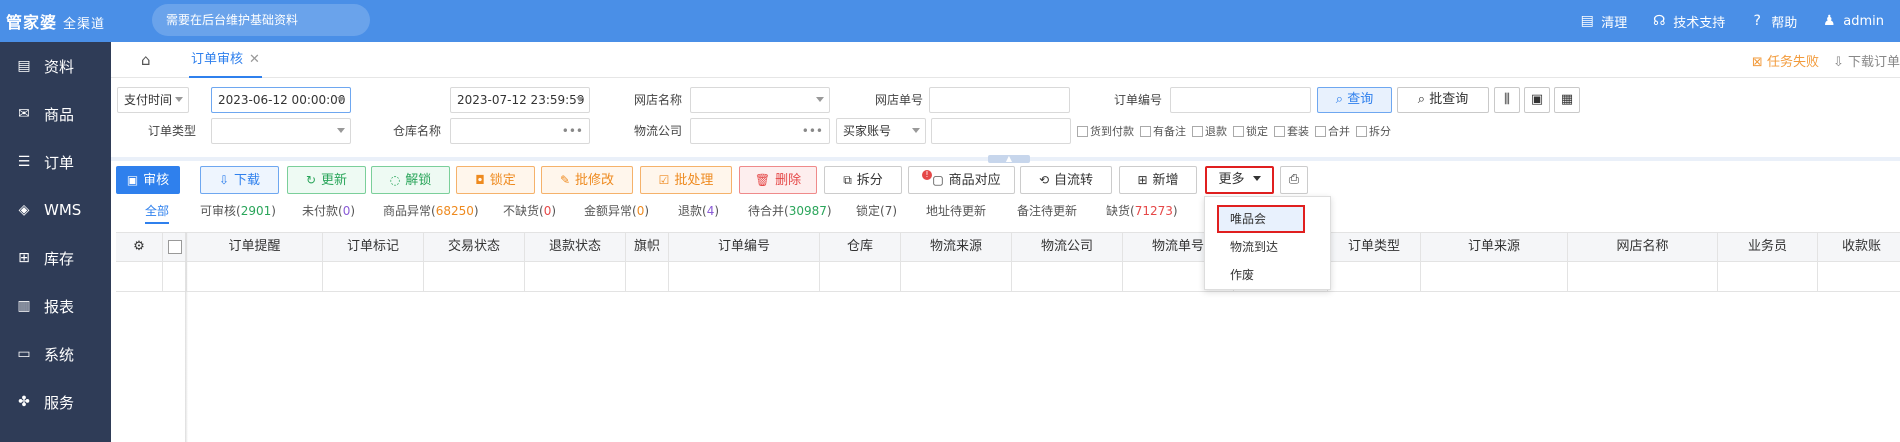 The image size is (1900, 442). I want to click on menu-item-vipshop: 唯品会, so click(1261, 219).